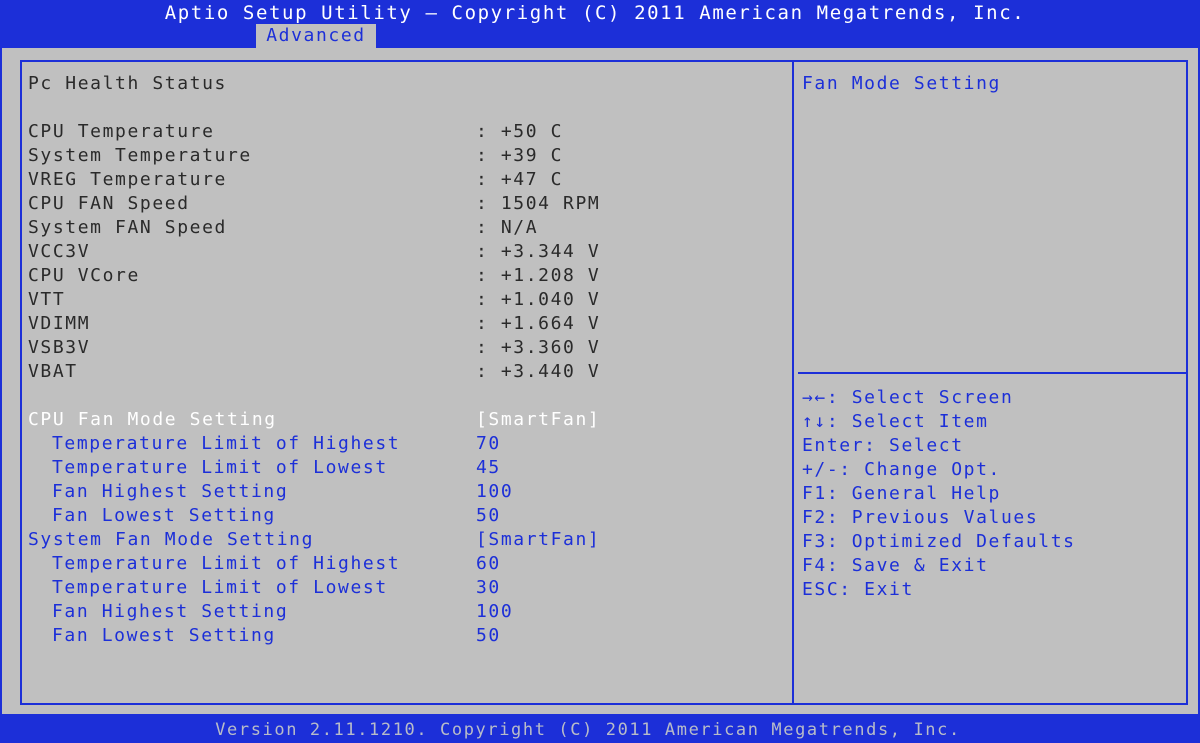  Describe the element at coordinates (152, 420) in the screenshot. I see `cpu-fan-mode-setting: CPU Fan Mode Setting` at that location.